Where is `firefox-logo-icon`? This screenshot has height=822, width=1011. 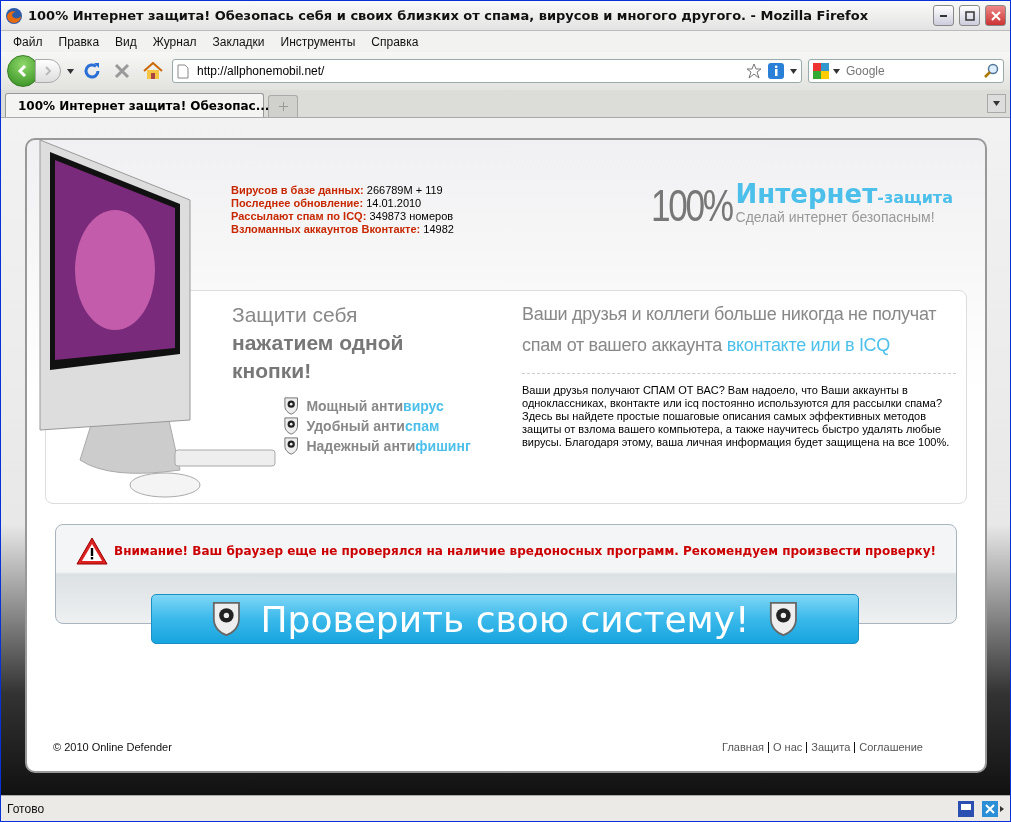 firefox-logo-icon is located at coordinates (14, 15).